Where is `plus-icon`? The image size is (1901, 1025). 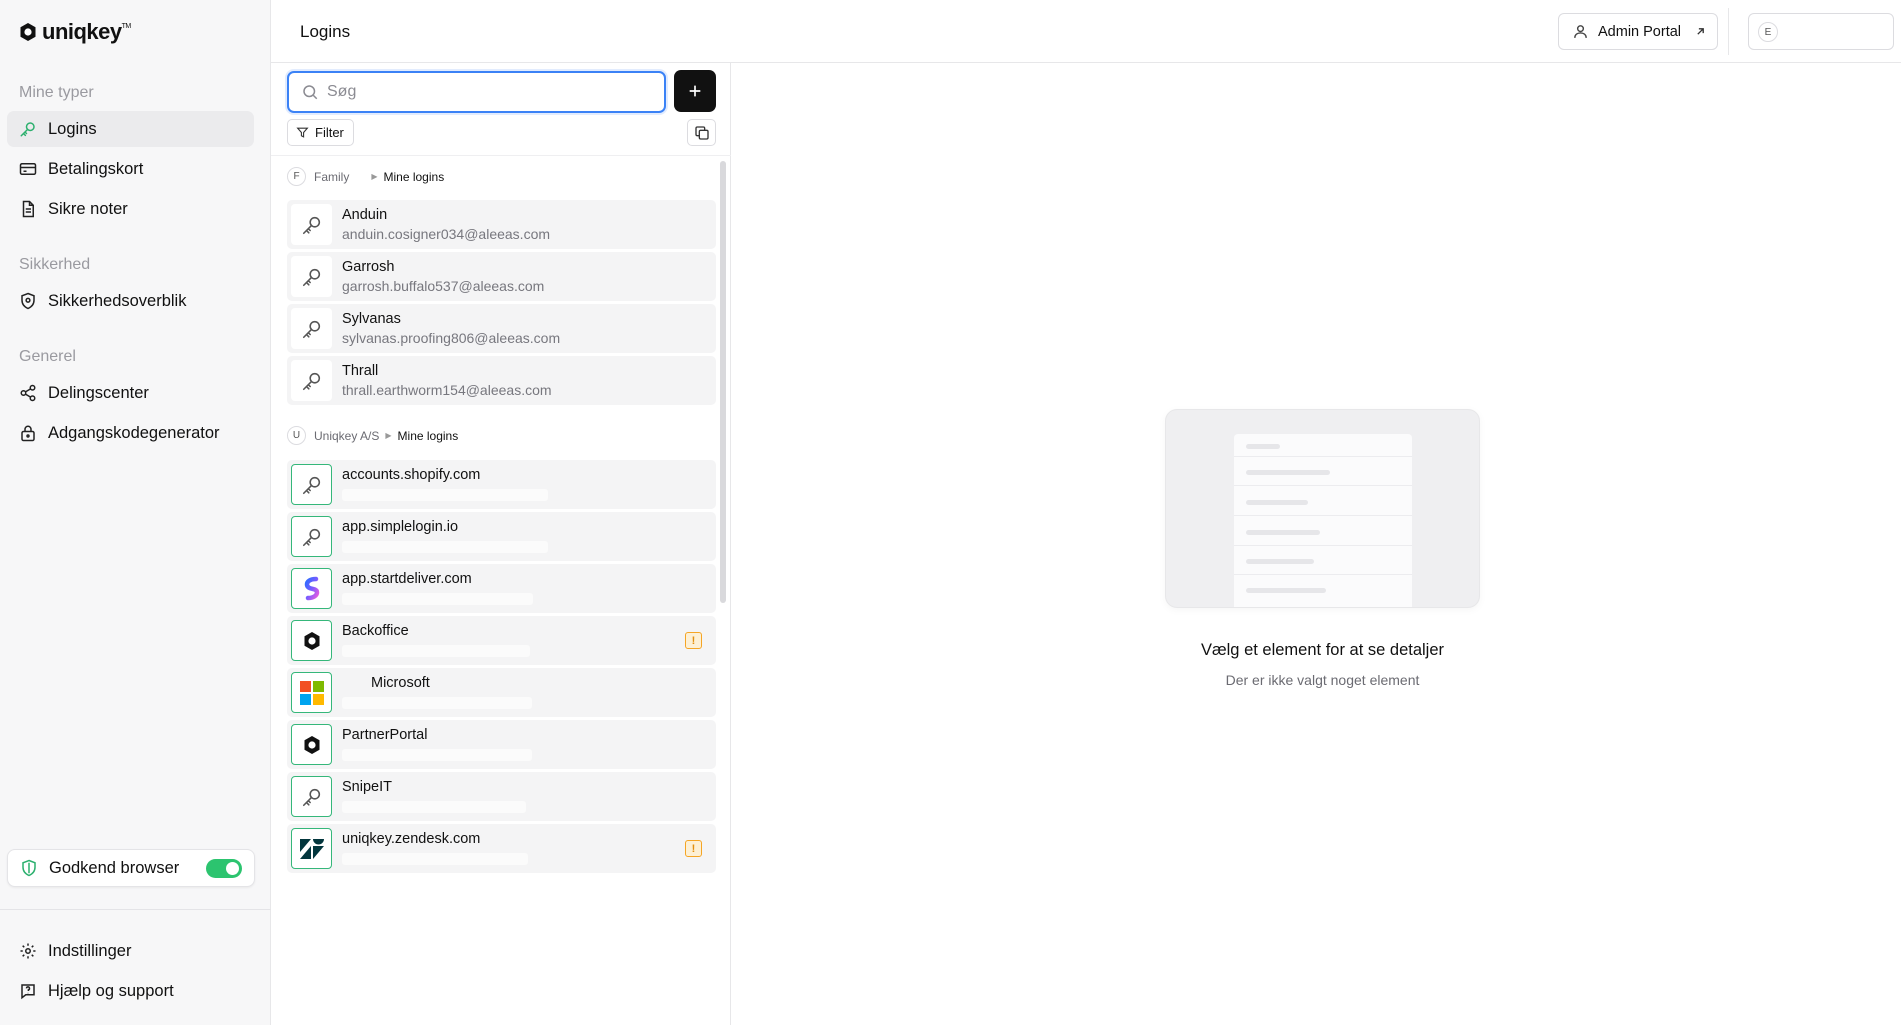
plus-icon is located at coordinates (695, 91).